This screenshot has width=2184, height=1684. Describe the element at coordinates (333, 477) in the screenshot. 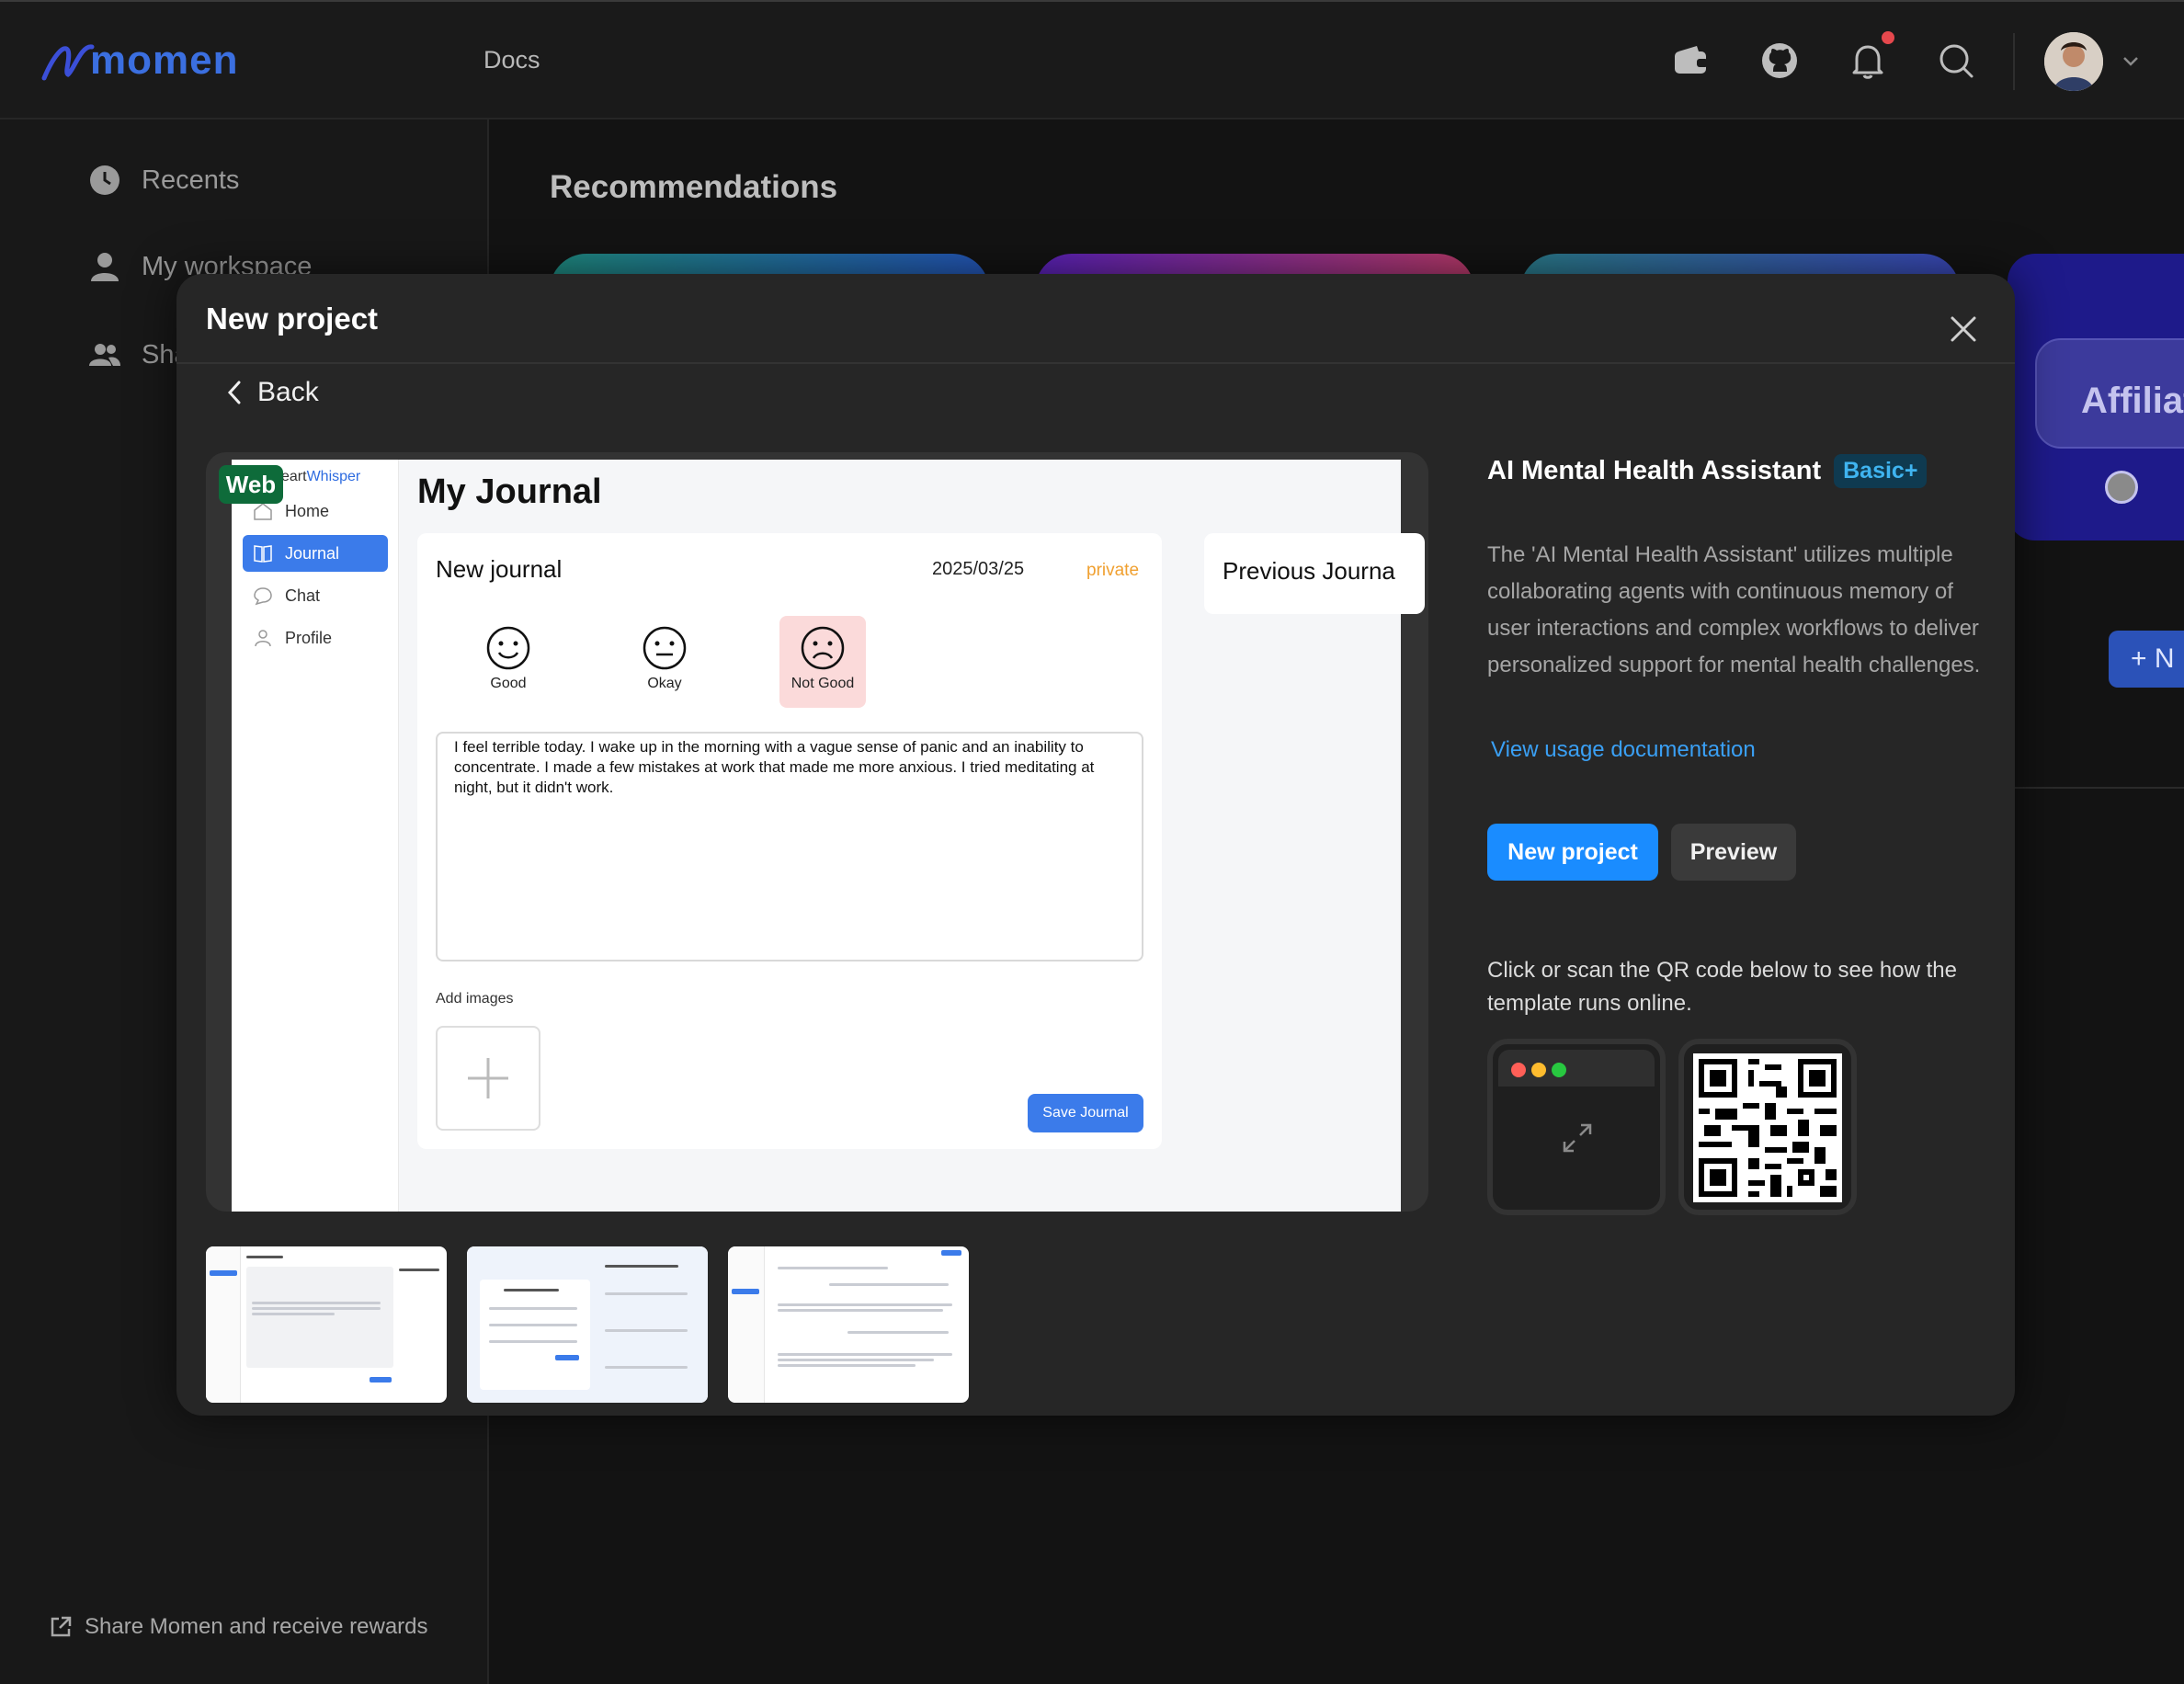

I see `app-brand-suffix: Whisper` at that location.